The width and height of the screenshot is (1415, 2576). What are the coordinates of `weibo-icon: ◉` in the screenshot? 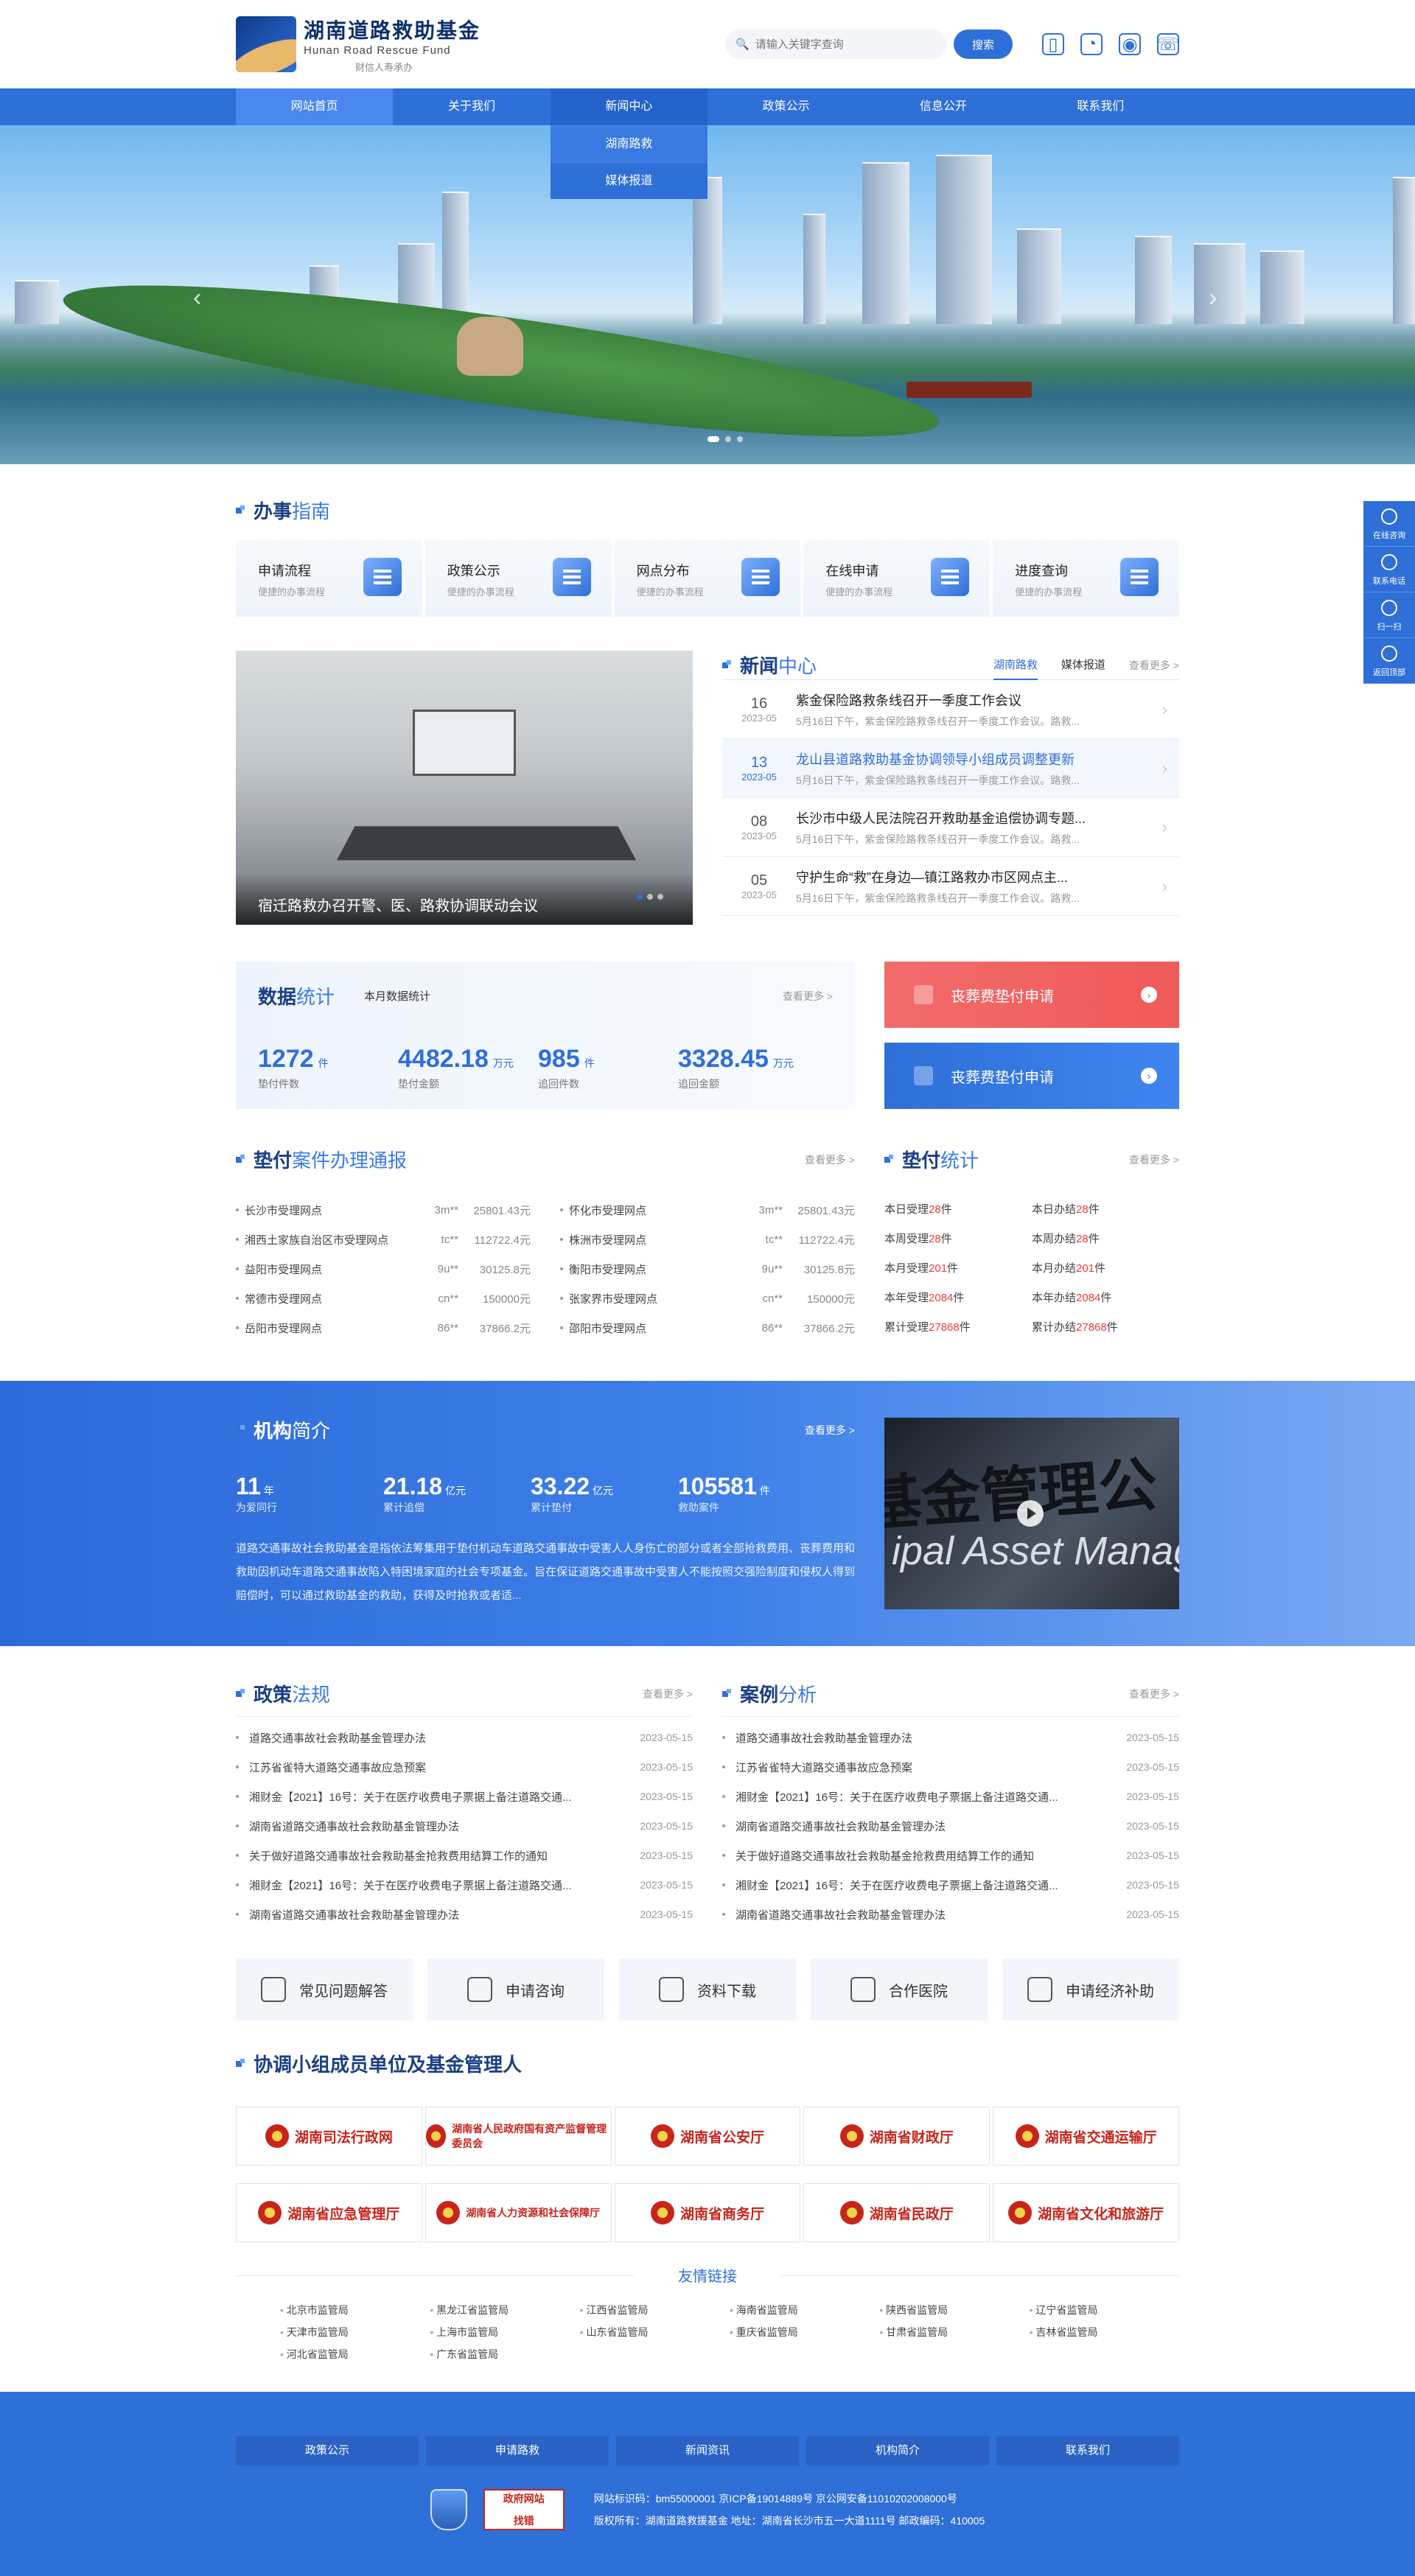 It's located at (1130, 44).